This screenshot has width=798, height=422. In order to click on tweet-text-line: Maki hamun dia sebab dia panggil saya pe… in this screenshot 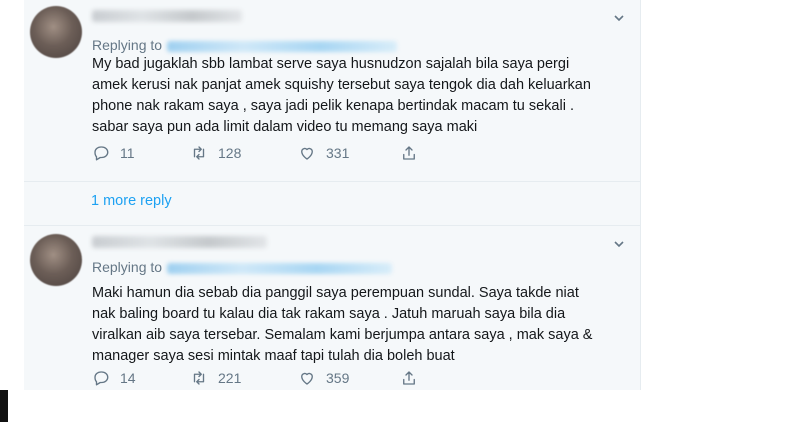, I will do `click(335, 293)`.